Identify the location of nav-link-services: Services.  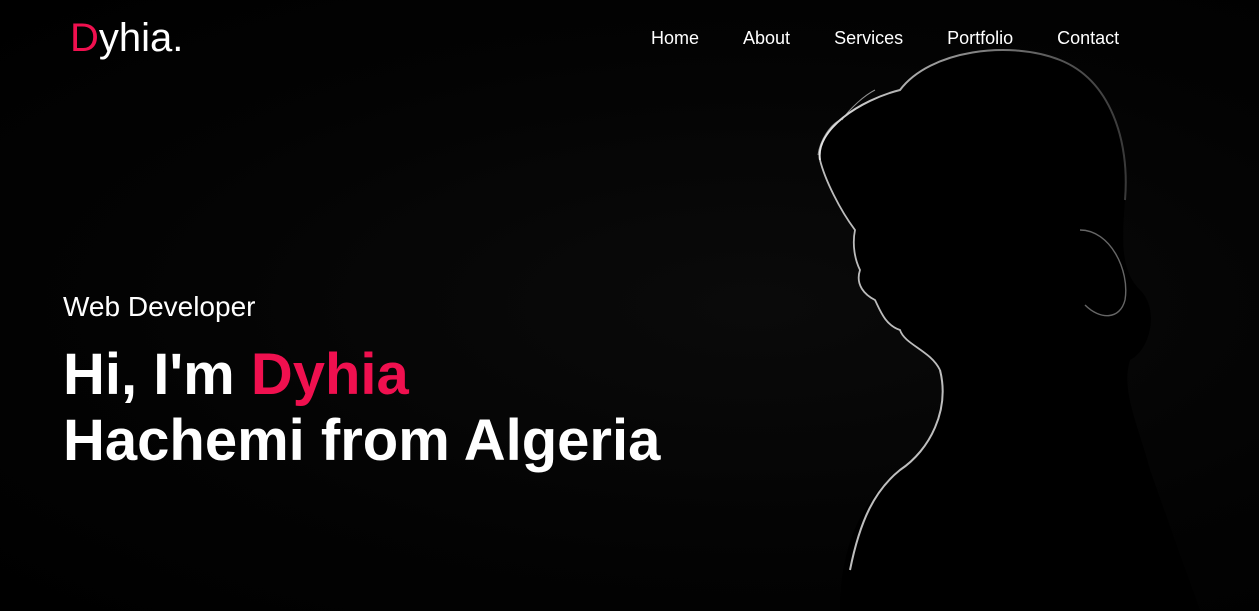
(868, 38).